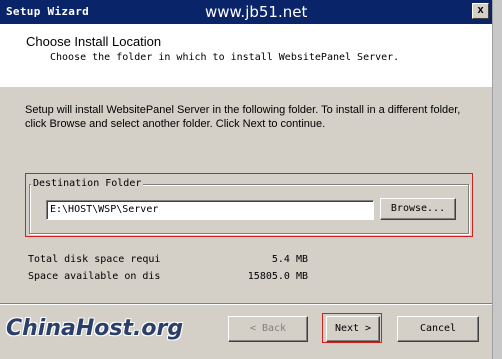 The image size is (502, 359). Describe the element at coordinates (268, 329) in the screenshot. I see `back-button: < Back` at that location.